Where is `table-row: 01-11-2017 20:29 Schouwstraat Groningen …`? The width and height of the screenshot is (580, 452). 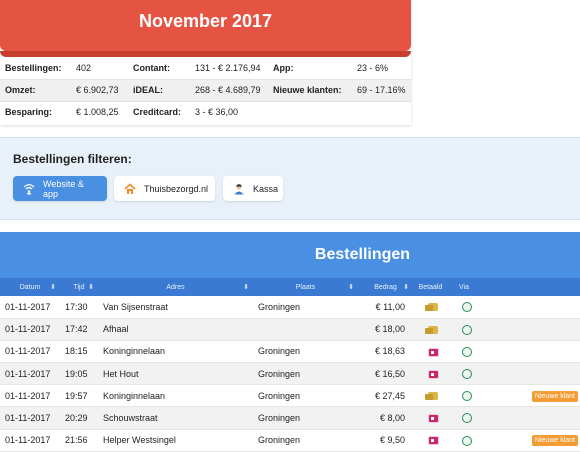 table-row: 01-11-2017 20:29 Schouwstraat Groningen … is located at coordinates (290, 418).